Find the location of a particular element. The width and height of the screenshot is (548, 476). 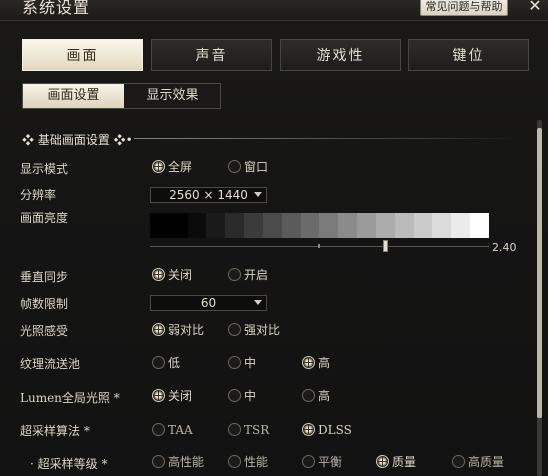

slider-default-tick is located at coordinates (319, 246).